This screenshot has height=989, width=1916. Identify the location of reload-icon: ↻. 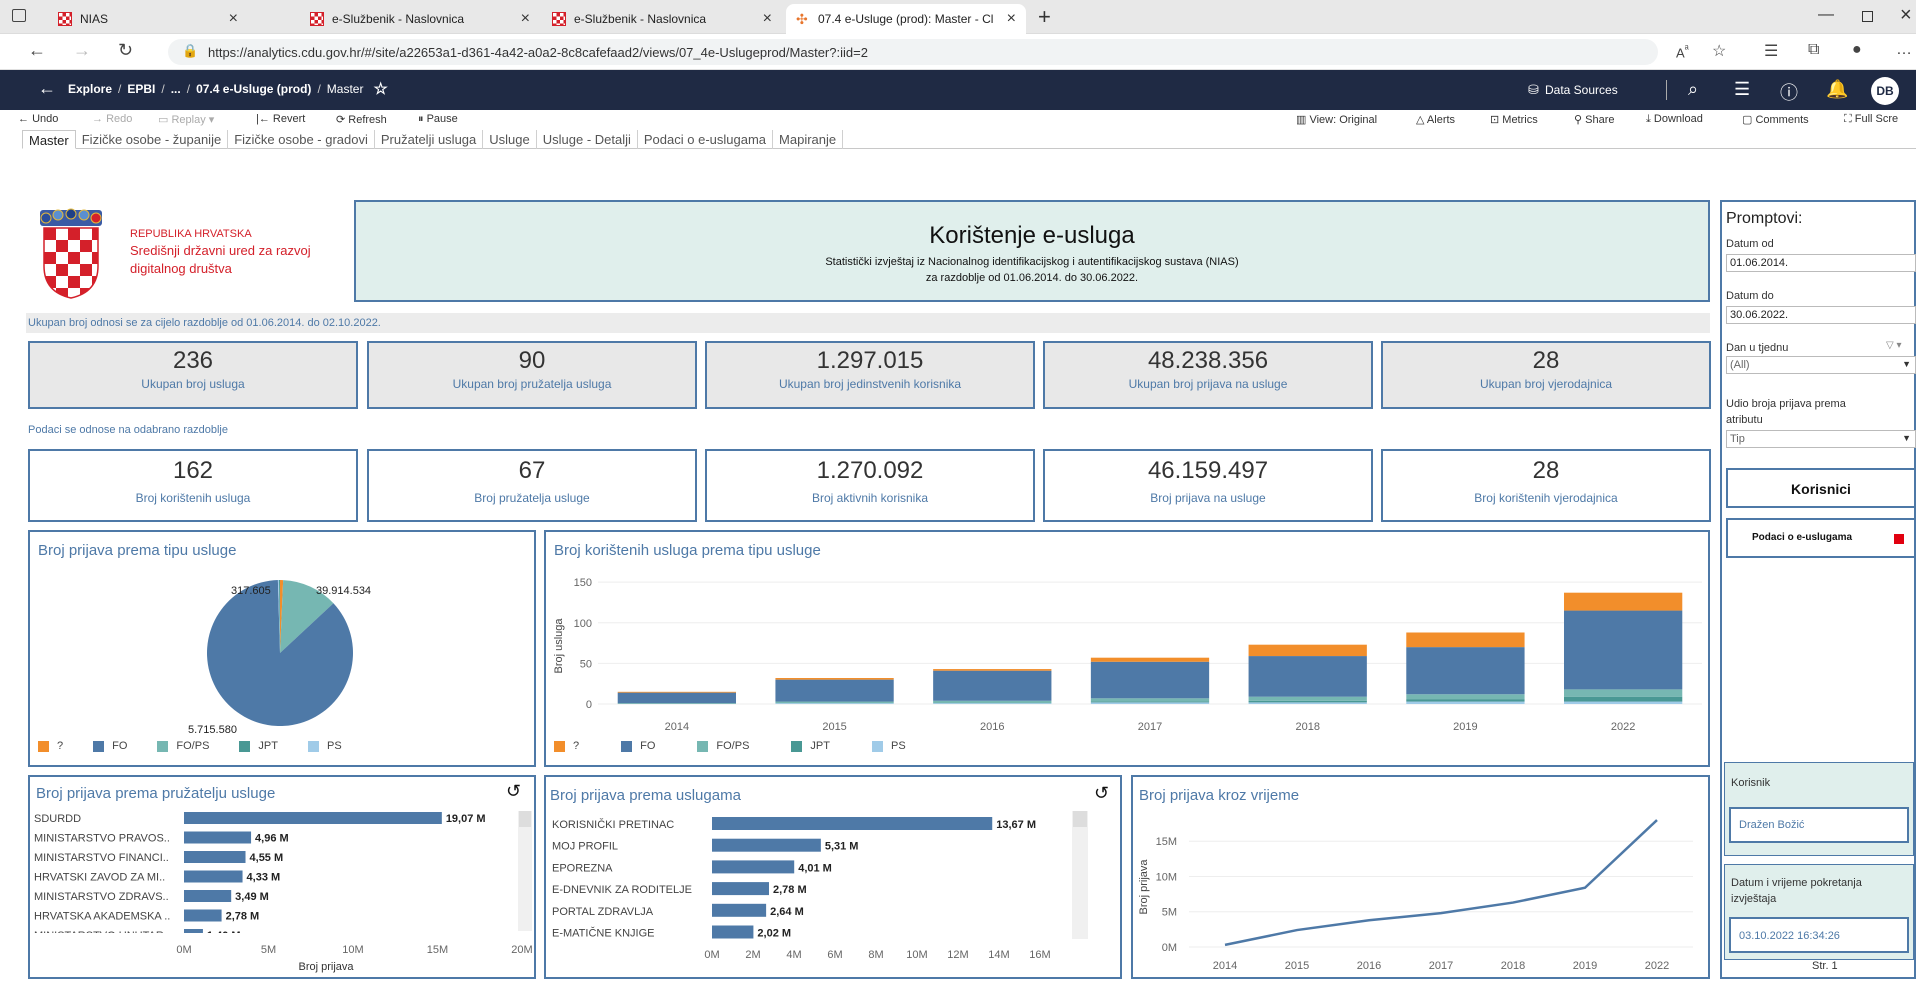
(125, 50).